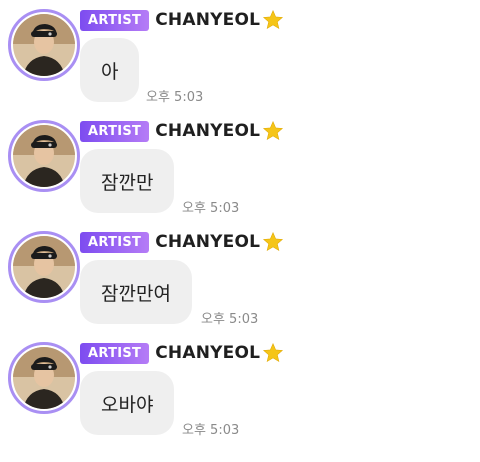 Image resolution: width=480 pixels, height=462 pixels. Describe the element at coordinates (127, 403) in the screenshot. I see `message-bubble: 오바야` at that location.